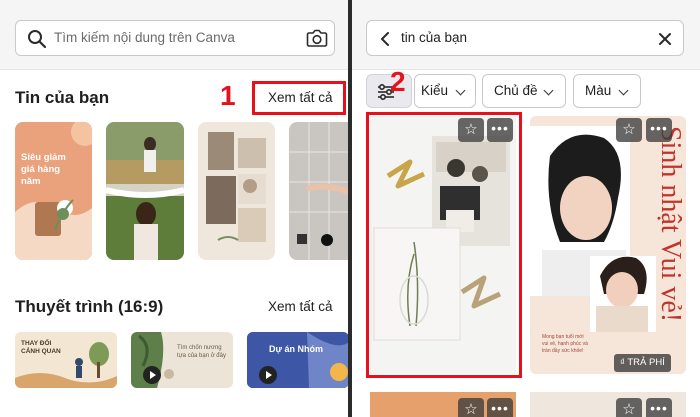 The width and height of the screenshot is (700, 417). I want to click on filter-style-dropdown: Kiểu, so click(445, 91).